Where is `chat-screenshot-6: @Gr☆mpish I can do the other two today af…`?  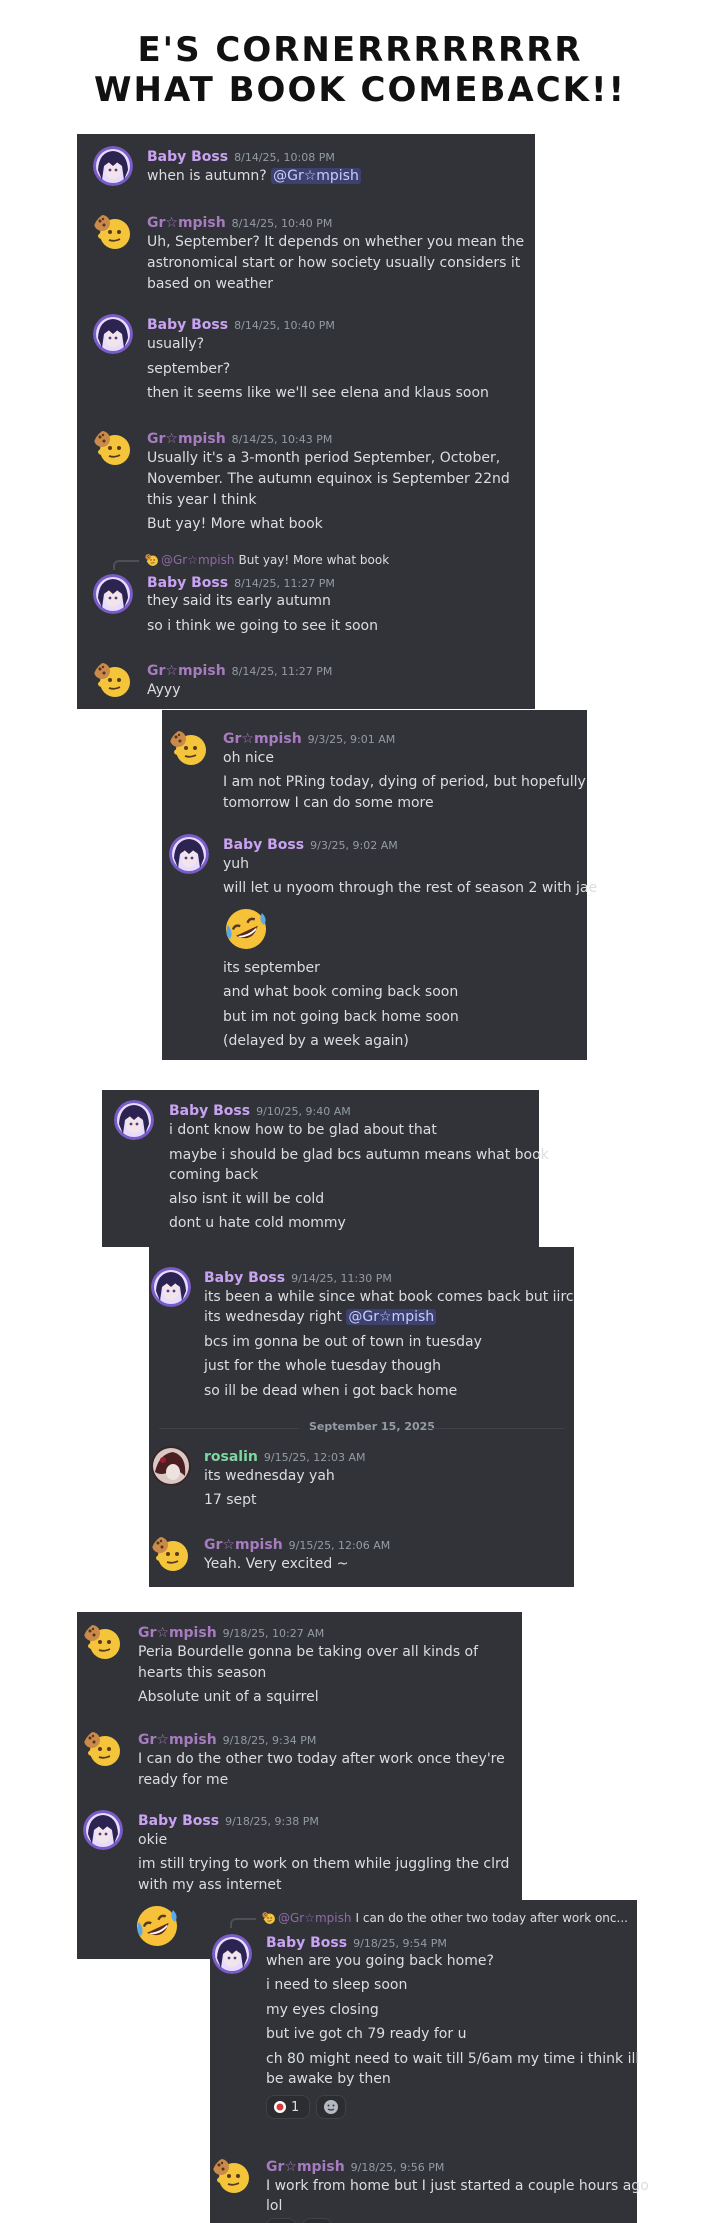 chat-screenshot-6: @Gr☆mpish I can do the other two today af… is located at coordinates (429, 2061).